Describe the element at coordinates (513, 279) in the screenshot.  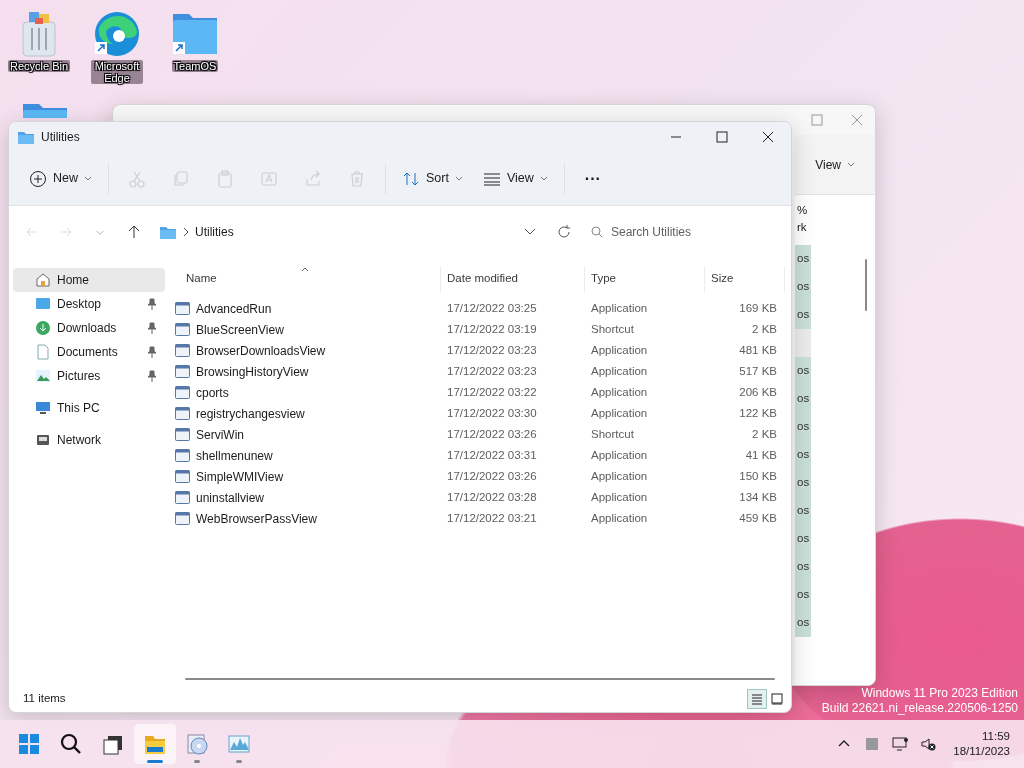
I see `column-header: Date modified` at that location.